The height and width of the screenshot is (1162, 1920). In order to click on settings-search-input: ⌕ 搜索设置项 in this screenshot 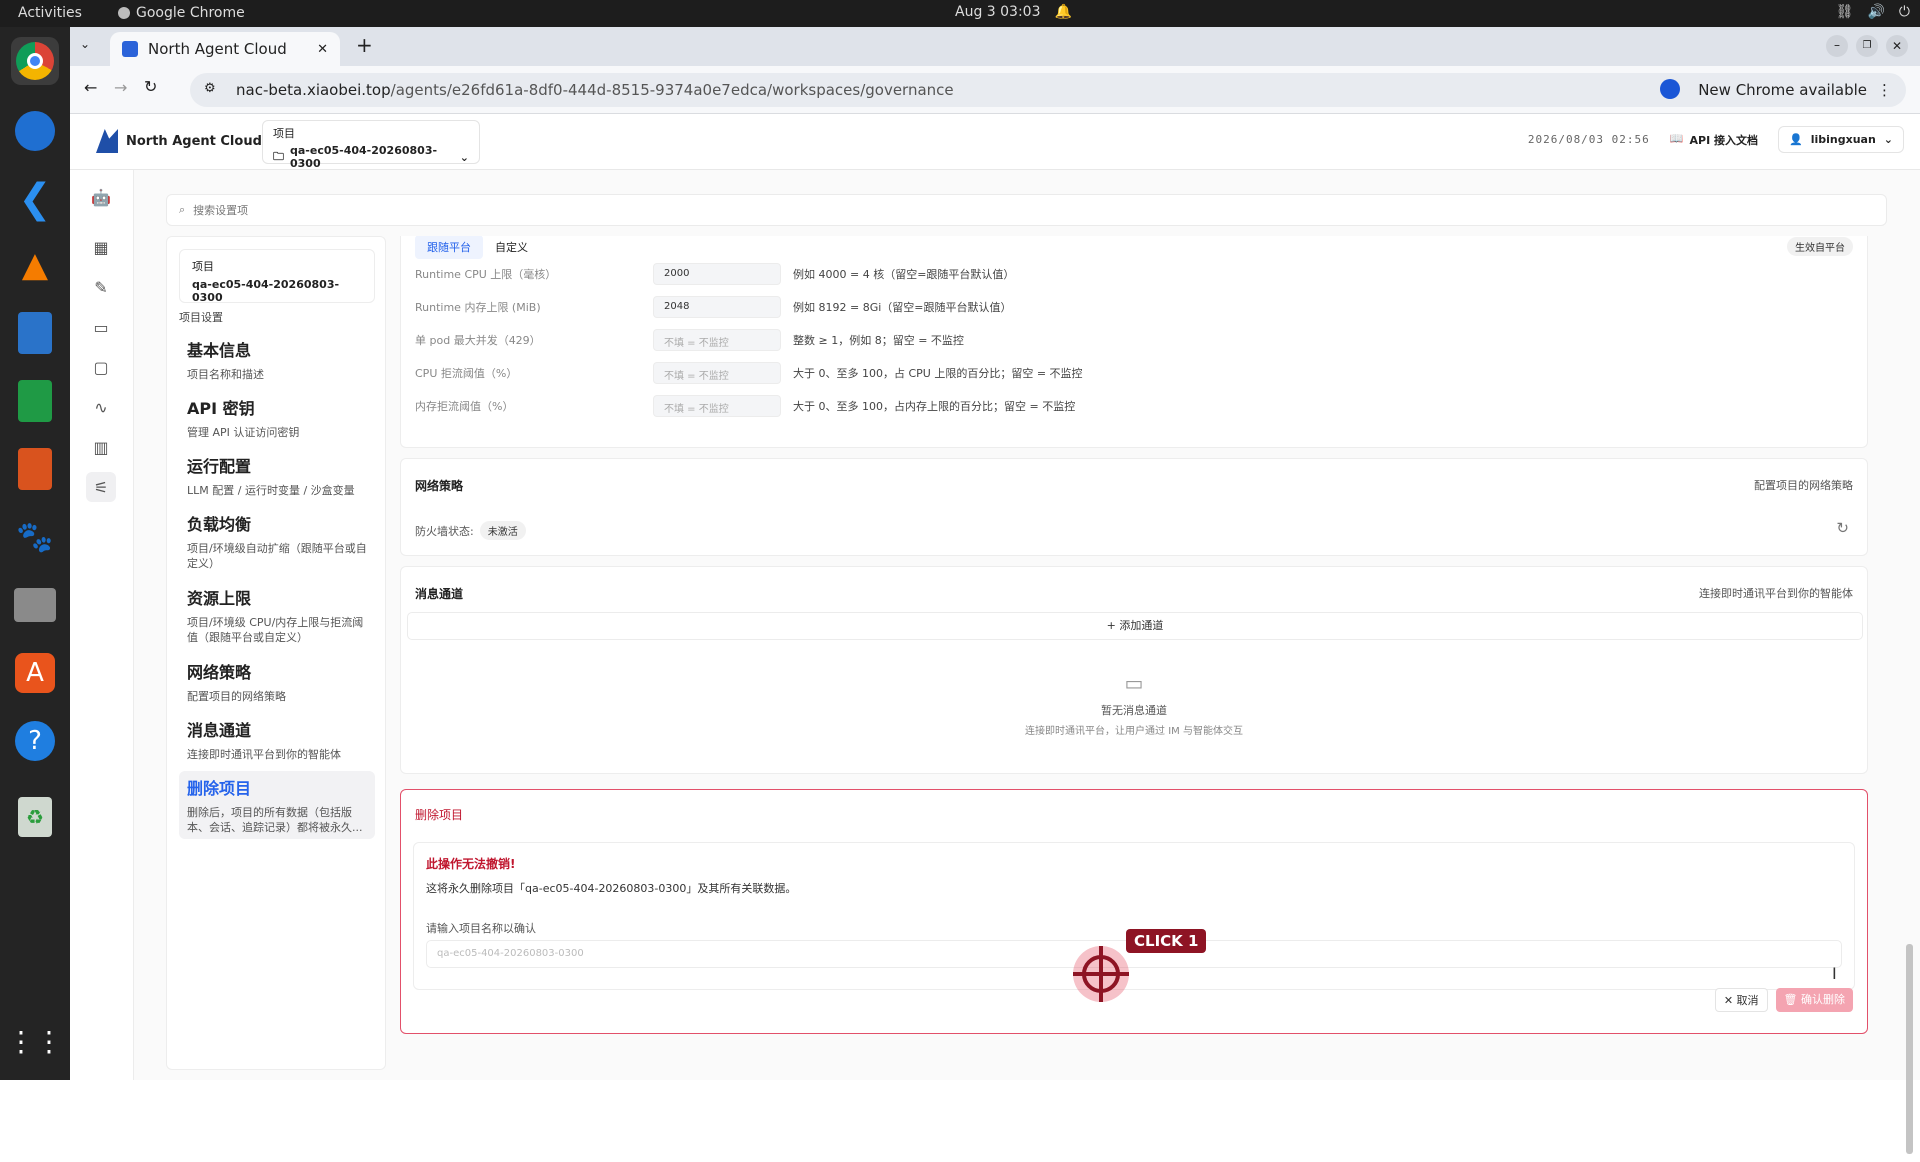, I will do `click(1026, 210)`.